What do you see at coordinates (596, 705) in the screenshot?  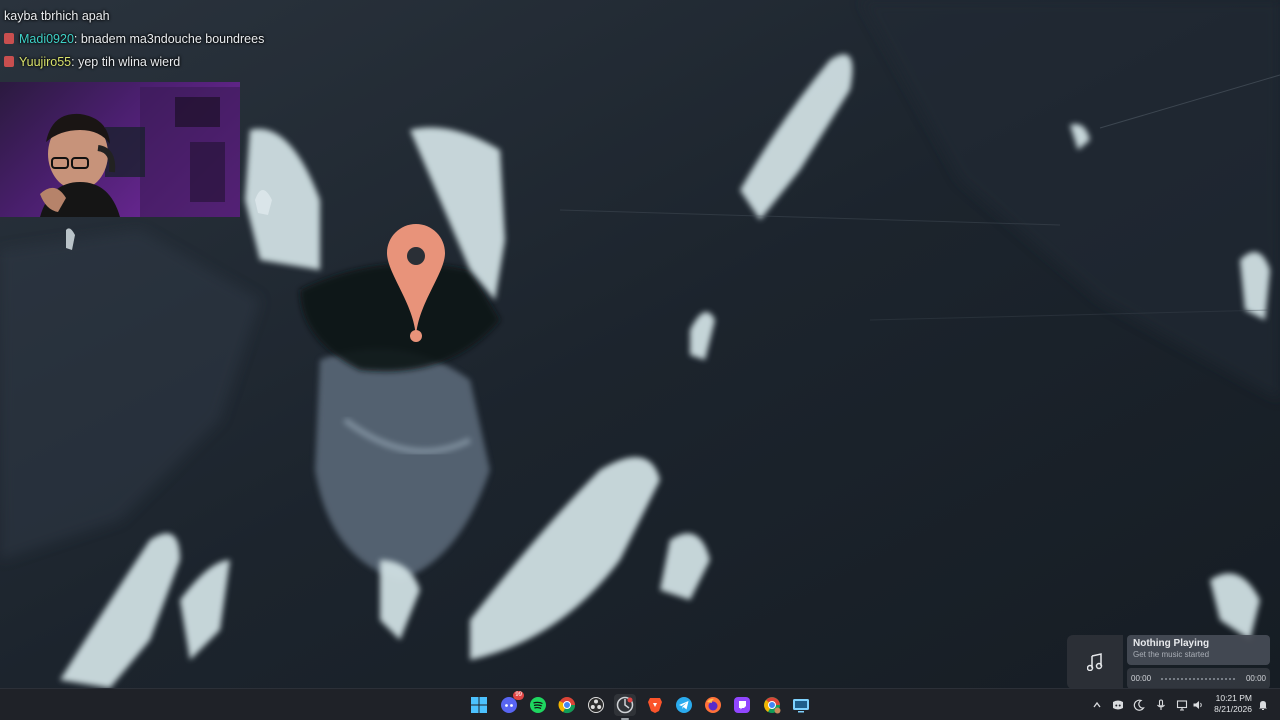 I see `obs-icon` at bounding box center [596, 705].